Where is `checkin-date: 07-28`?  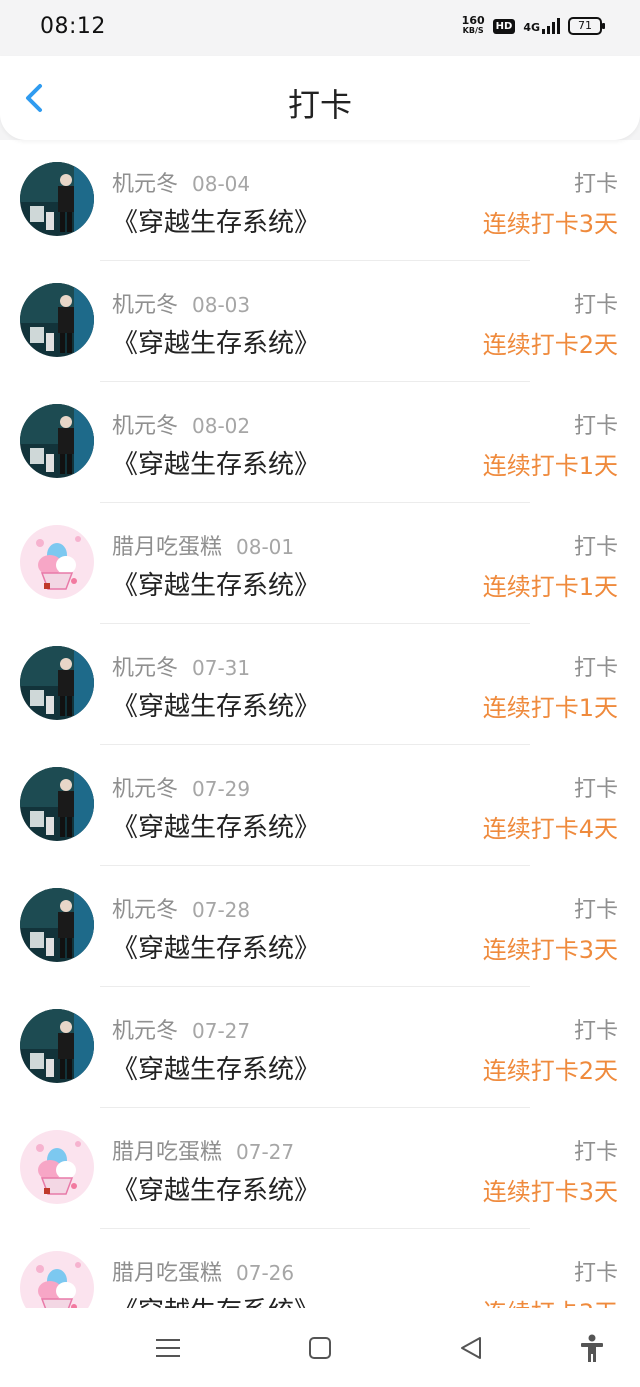 checkin-date: 07-28 is located at coordinates (221, 910).